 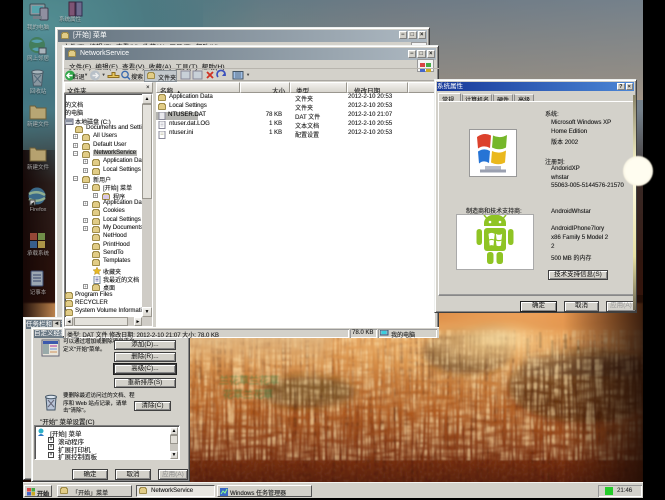 What do you see at coordinates (249, 380) in the screenshot?
I see `svg-text: 兰花草兰花草` at bounding box center [249, 380].